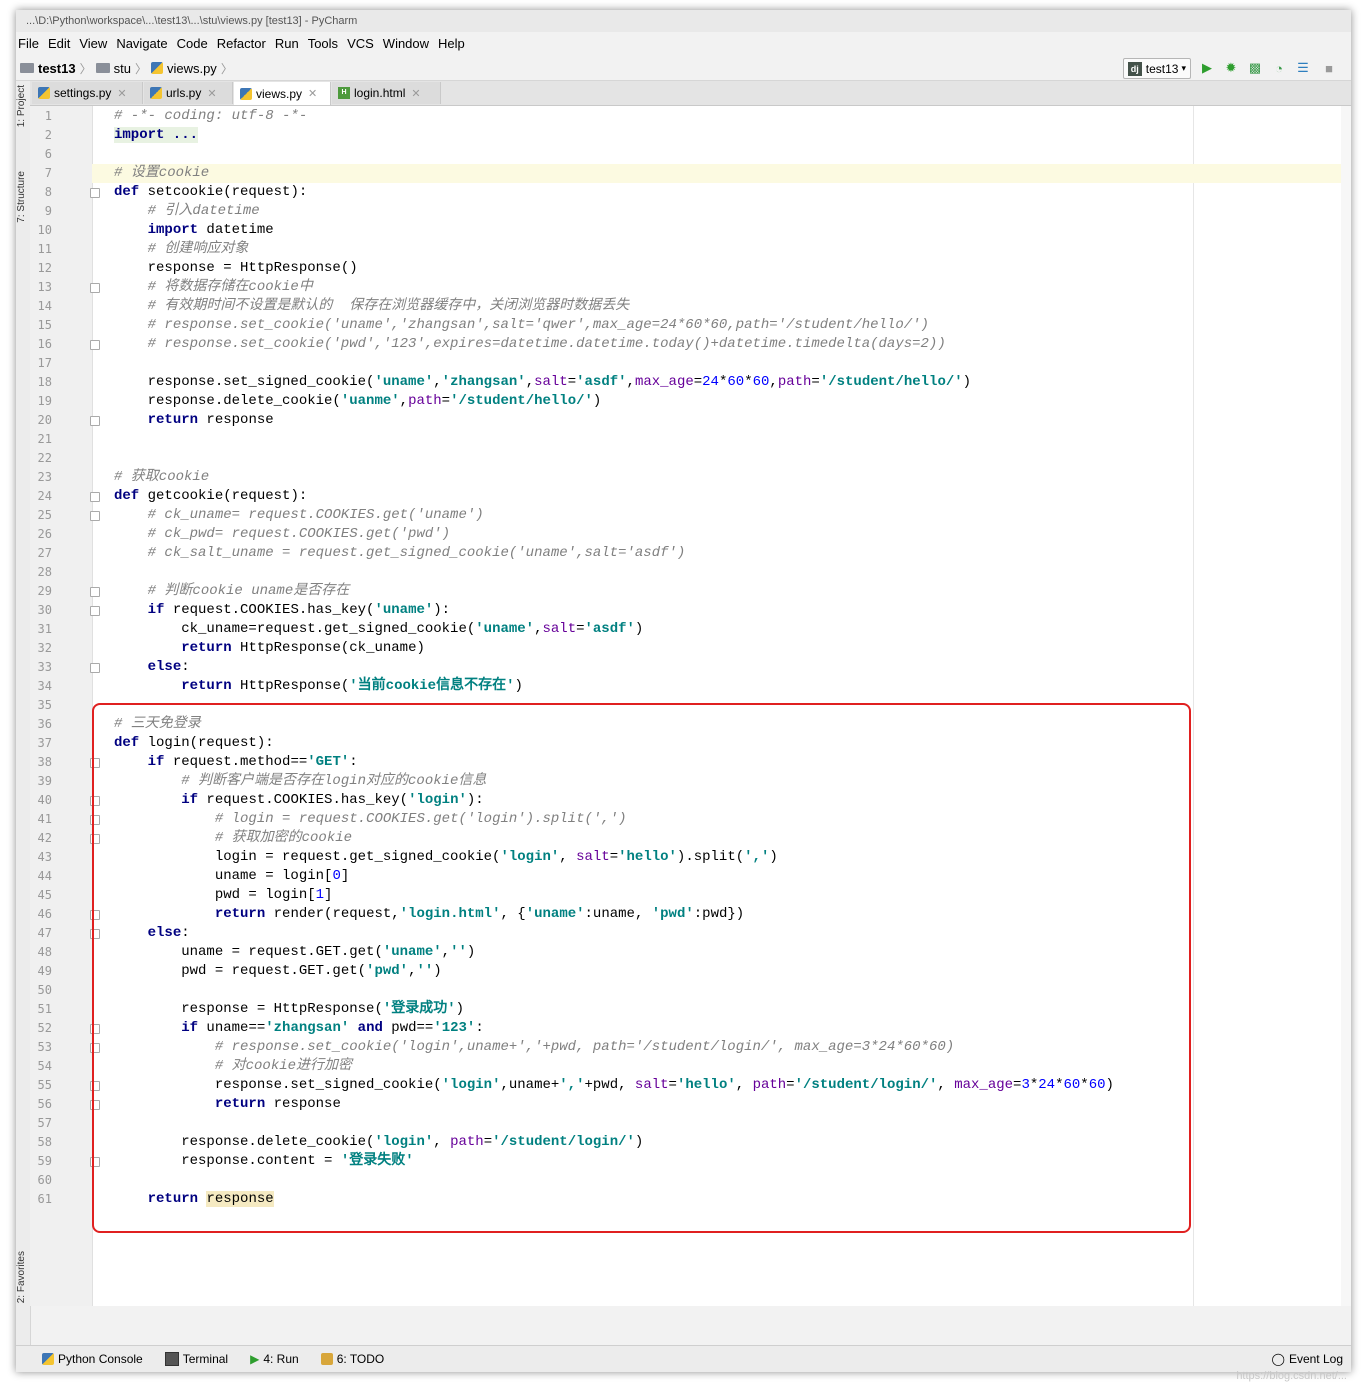 The width and height of the screenshot is (1367, 1386). I want to click on menu-tools: Tools, so click(323, 43).